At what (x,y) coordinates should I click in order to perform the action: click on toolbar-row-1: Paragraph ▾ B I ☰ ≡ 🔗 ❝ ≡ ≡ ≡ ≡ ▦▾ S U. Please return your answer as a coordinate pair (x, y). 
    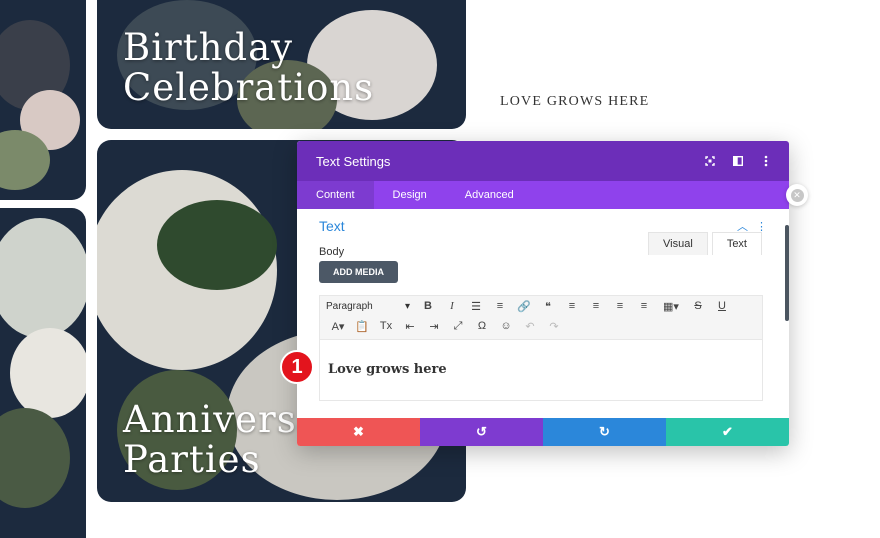
    Looking at the image, I should click on (541, 306).